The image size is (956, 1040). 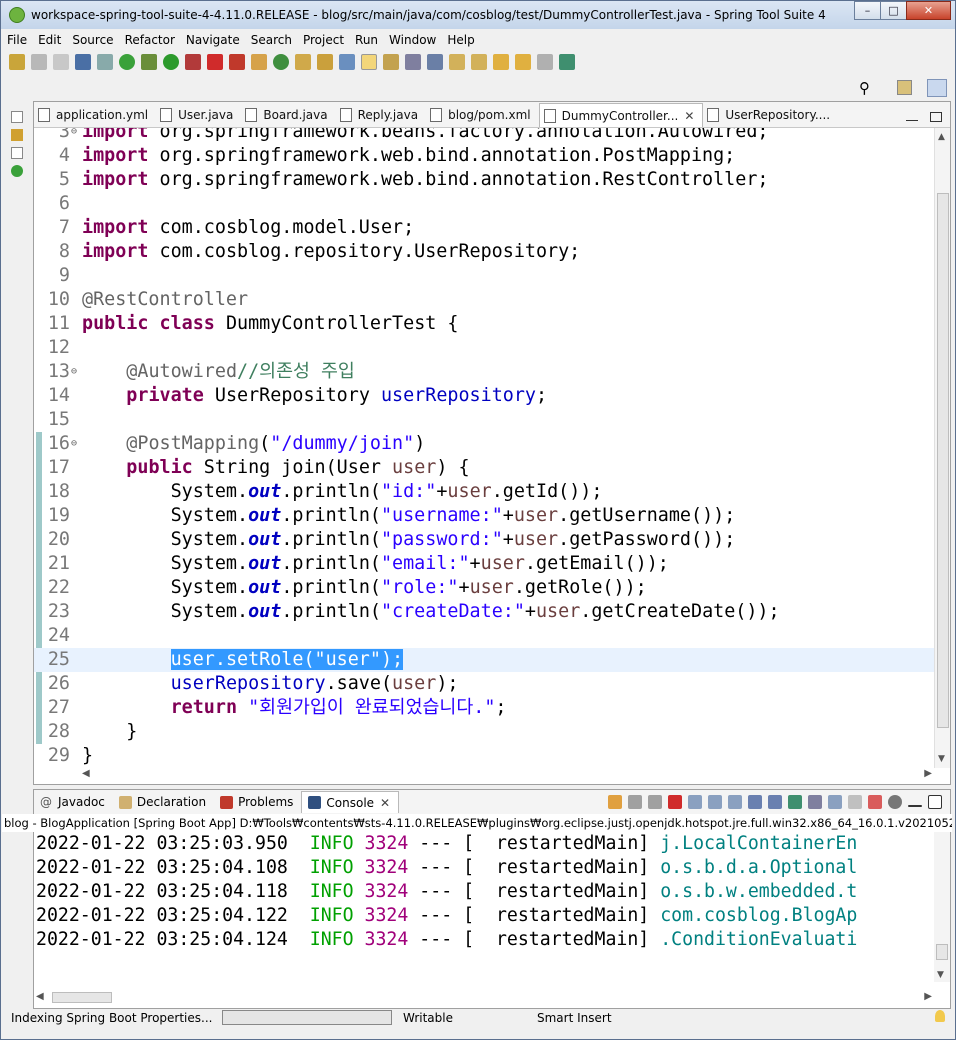 What do you see at coordinates (17, 171) in the screenshot?
I see `boot-dashboard-trim-icon` at bounding box center [17, 171].